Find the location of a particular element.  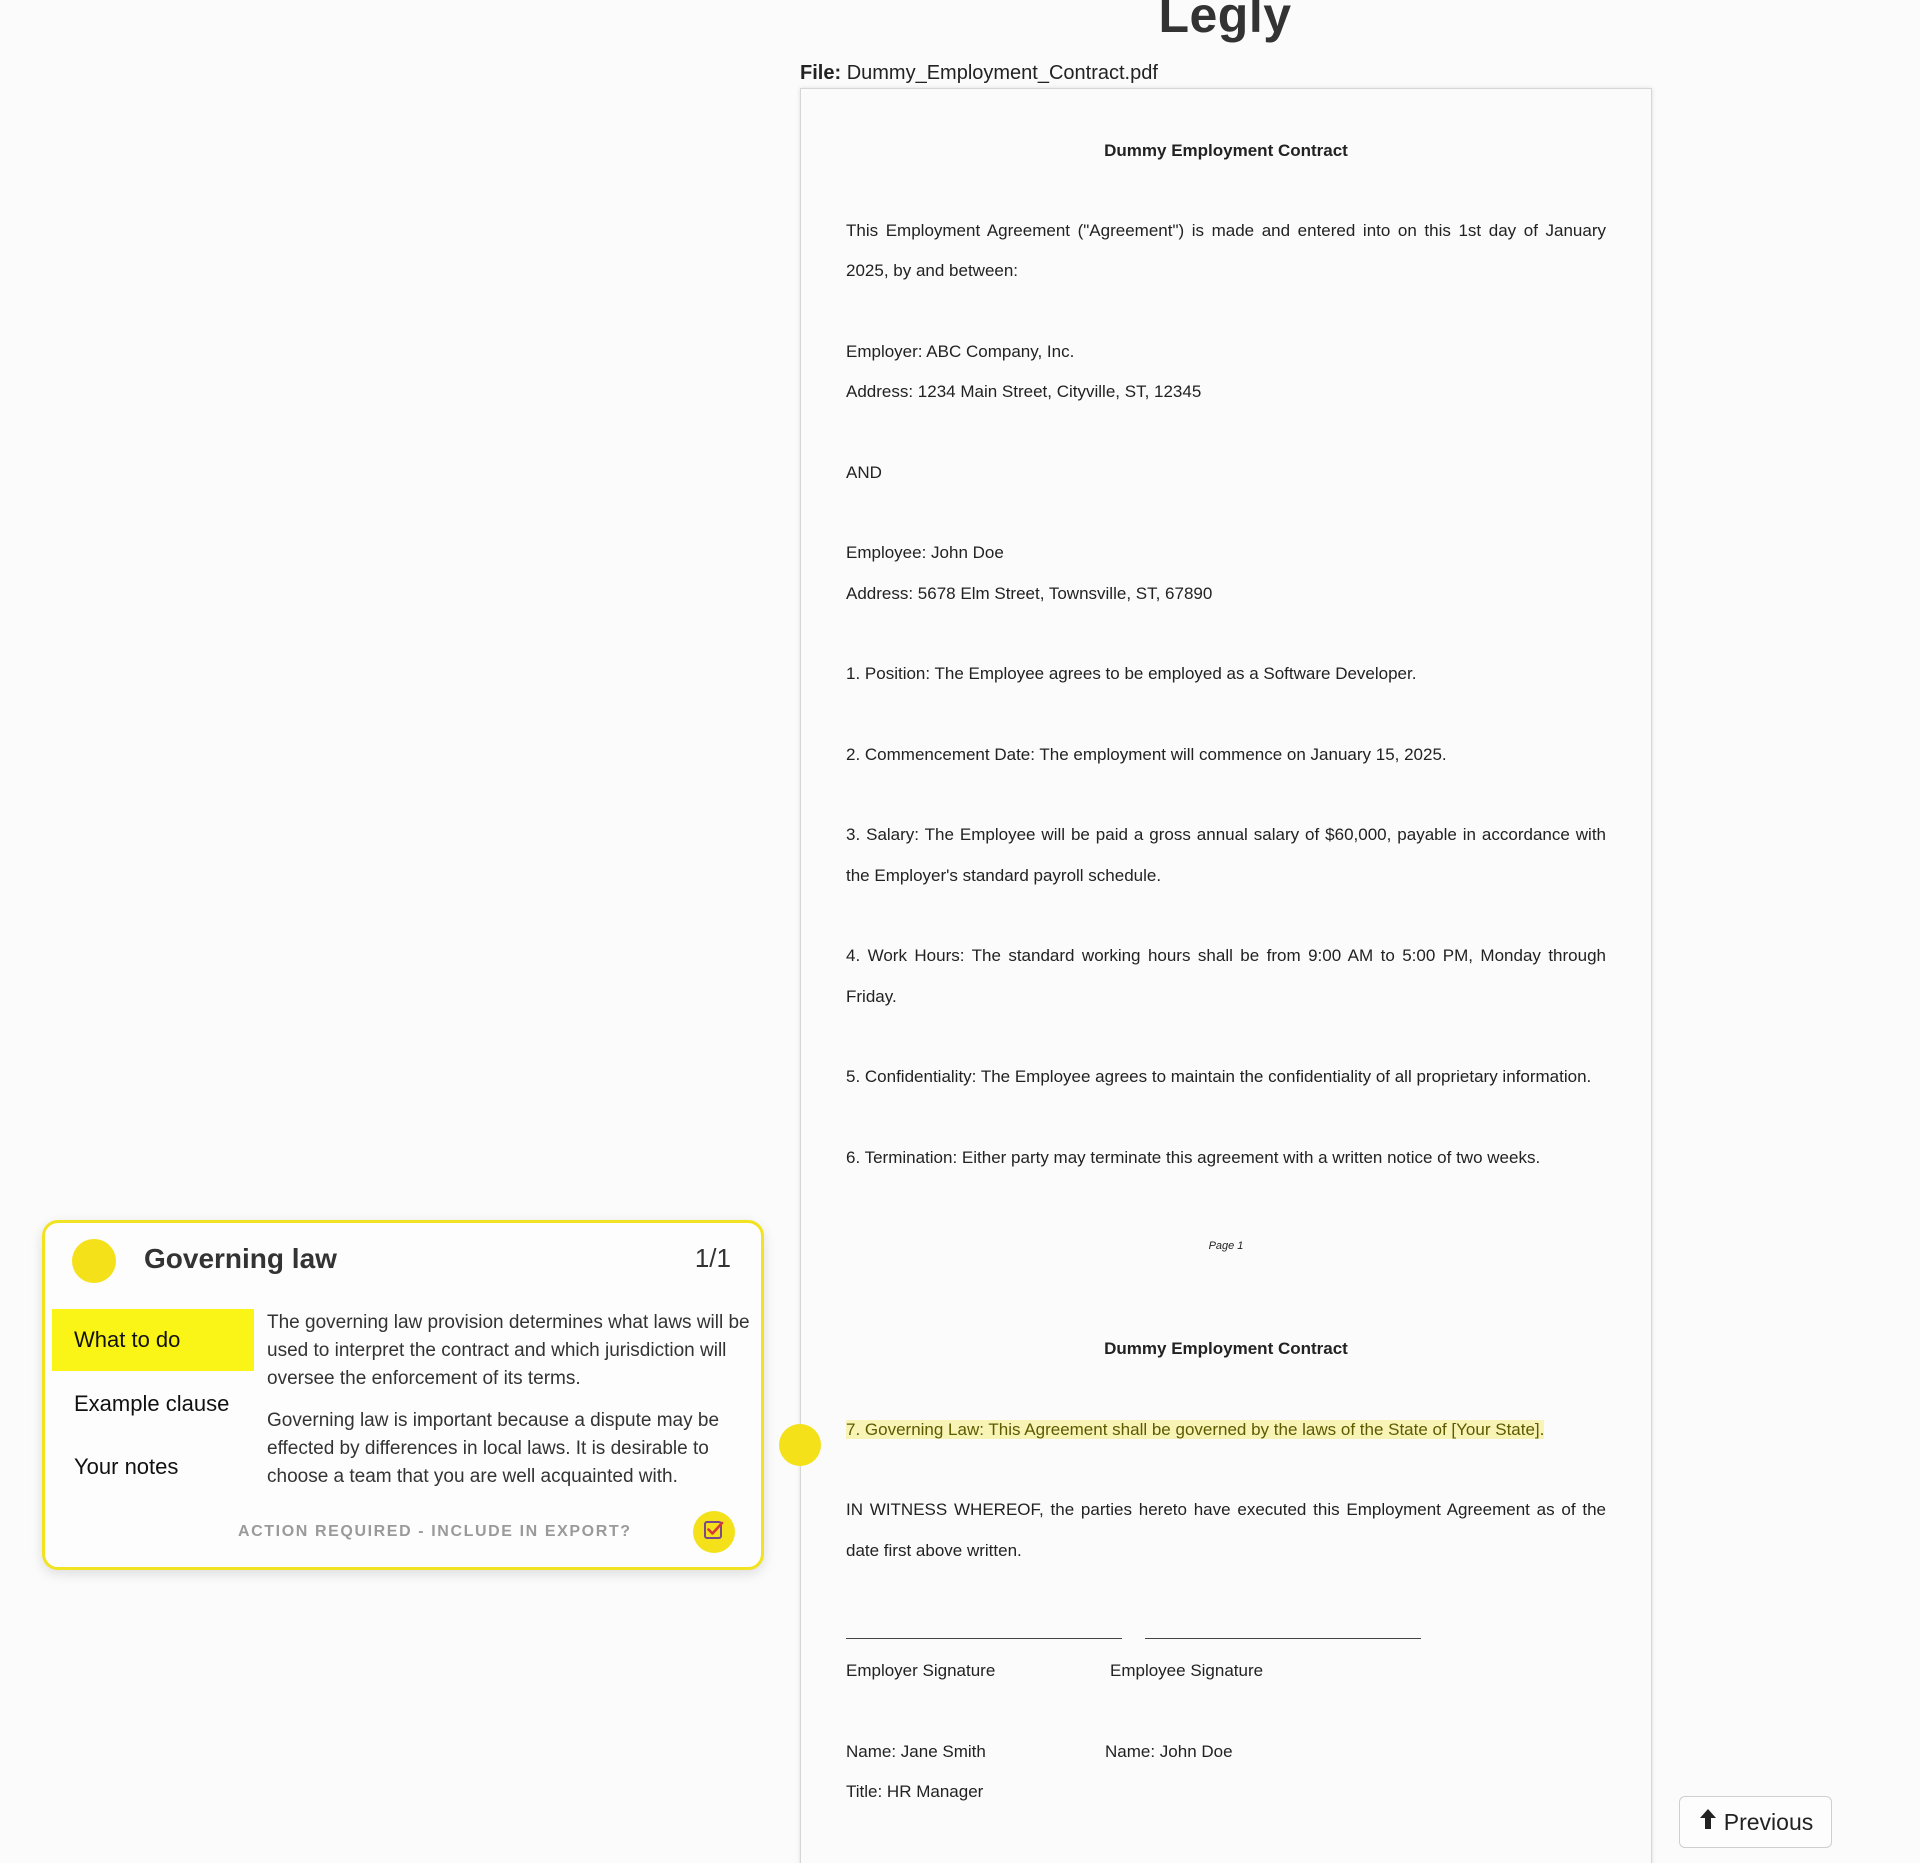

employer-signature-line is located at coordinates (984, 1638).